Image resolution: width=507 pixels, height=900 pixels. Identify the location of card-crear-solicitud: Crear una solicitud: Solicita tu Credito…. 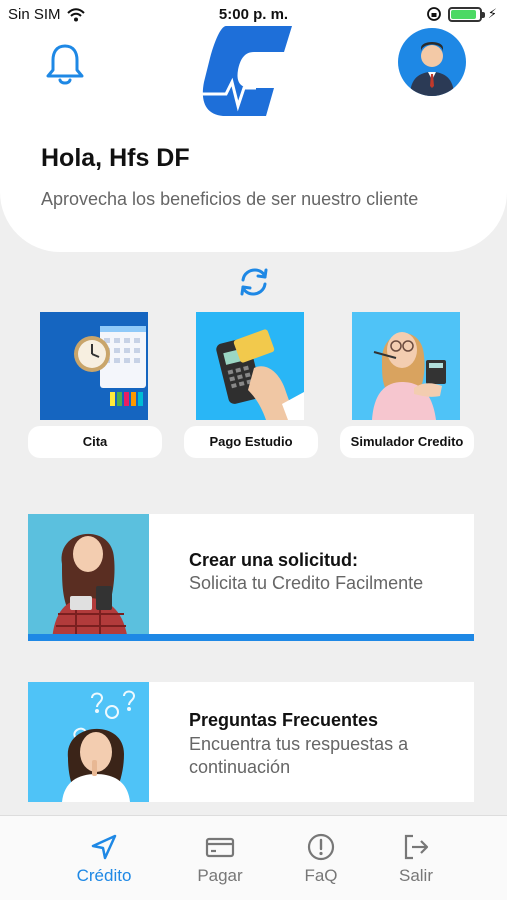
(251, 577).